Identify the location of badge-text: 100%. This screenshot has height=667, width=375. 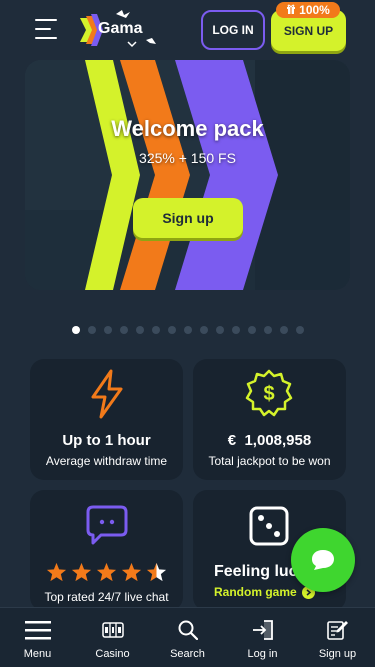
(314, 10).